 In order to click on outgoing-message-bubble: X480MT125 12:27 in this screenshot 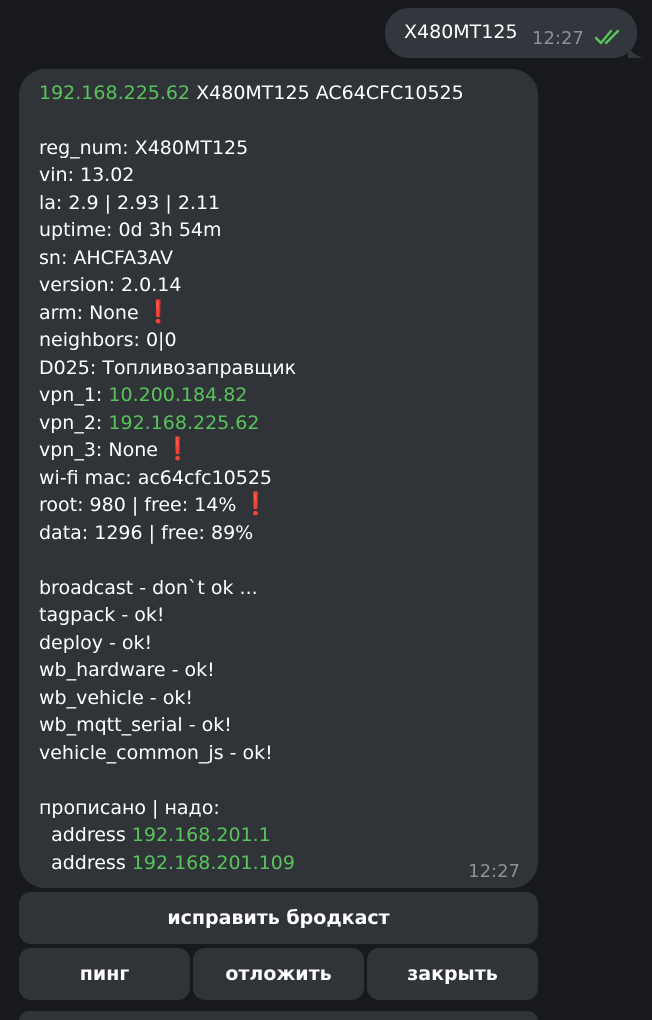, I will do `click(511, 33)`.